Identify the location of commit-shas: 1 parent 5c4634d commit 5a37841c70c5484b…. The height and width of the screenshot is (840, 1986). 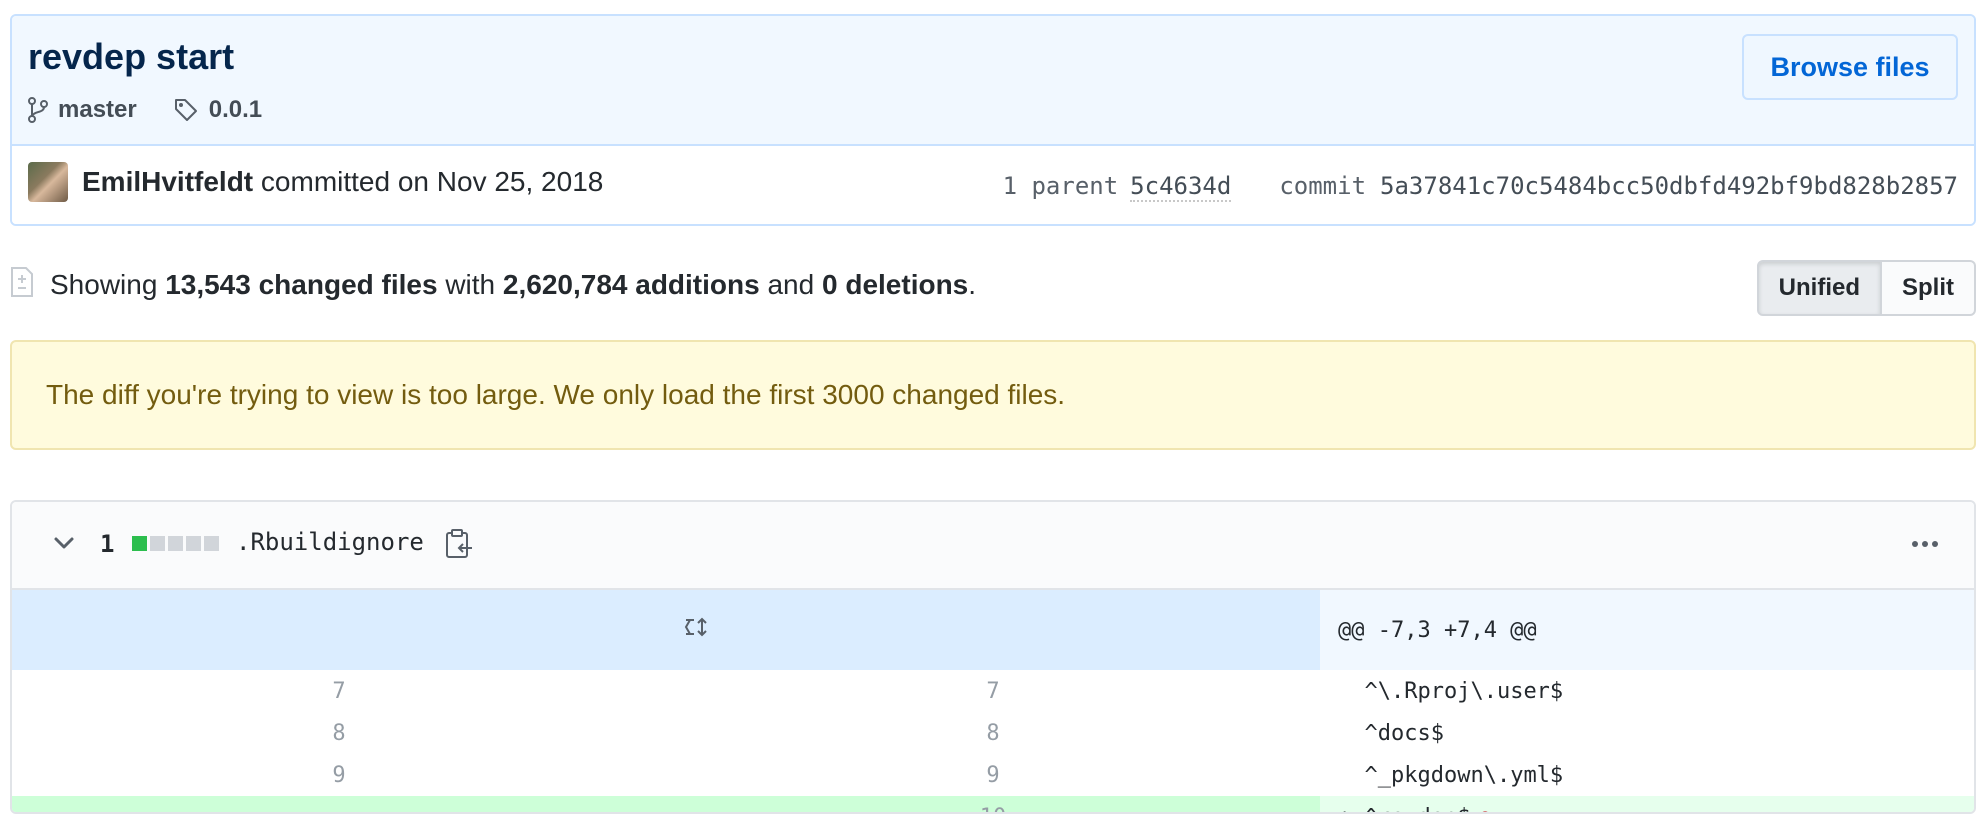
(1480, 187).